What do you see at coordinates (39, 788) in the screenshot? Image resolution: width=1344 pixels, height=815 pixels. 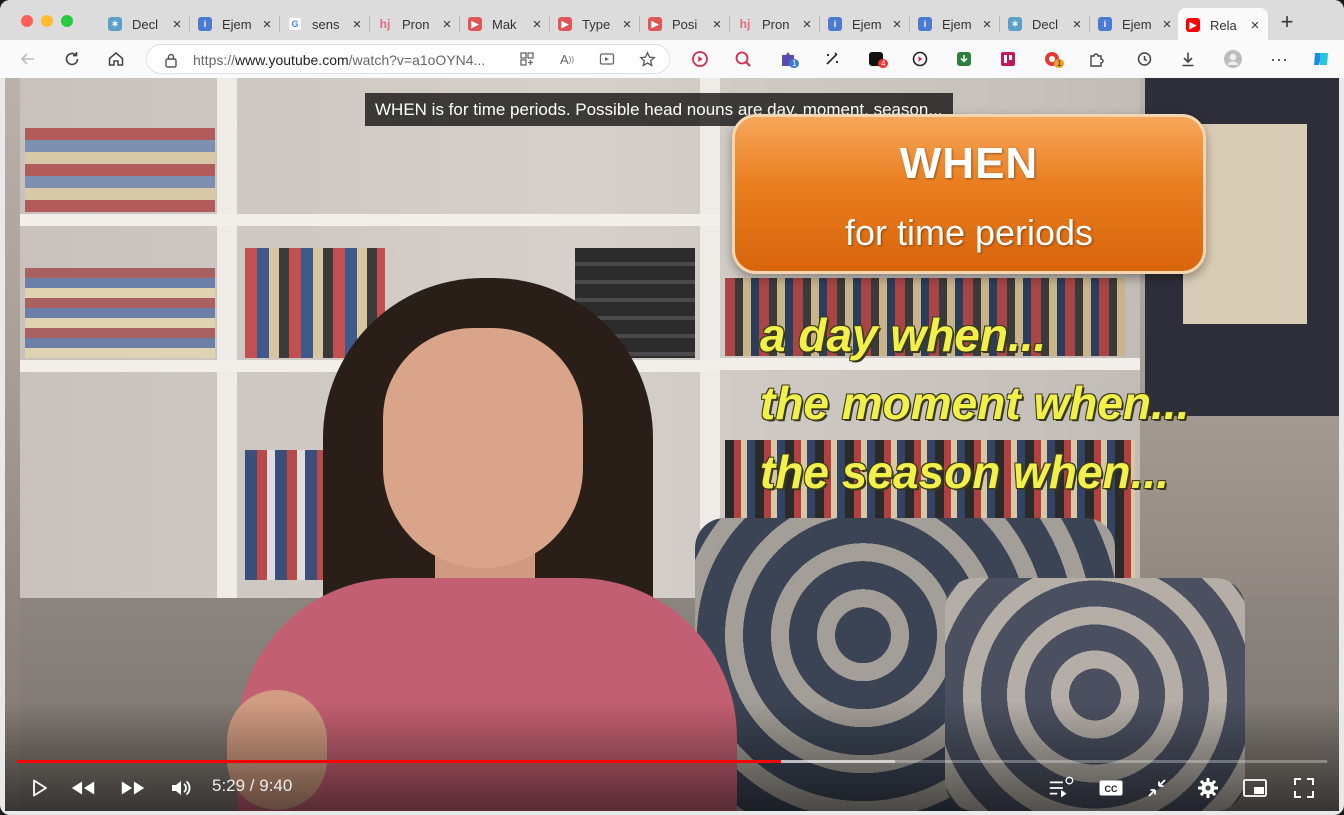 I see `play-button` at bounding box center [39, 788].